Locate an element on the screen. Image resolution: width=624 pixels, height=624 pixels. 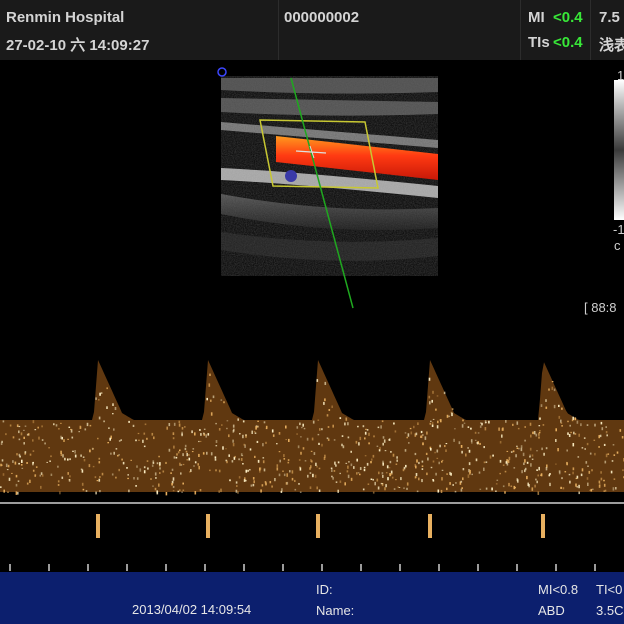
mi-label: MI is located at coordinates (536, 17).